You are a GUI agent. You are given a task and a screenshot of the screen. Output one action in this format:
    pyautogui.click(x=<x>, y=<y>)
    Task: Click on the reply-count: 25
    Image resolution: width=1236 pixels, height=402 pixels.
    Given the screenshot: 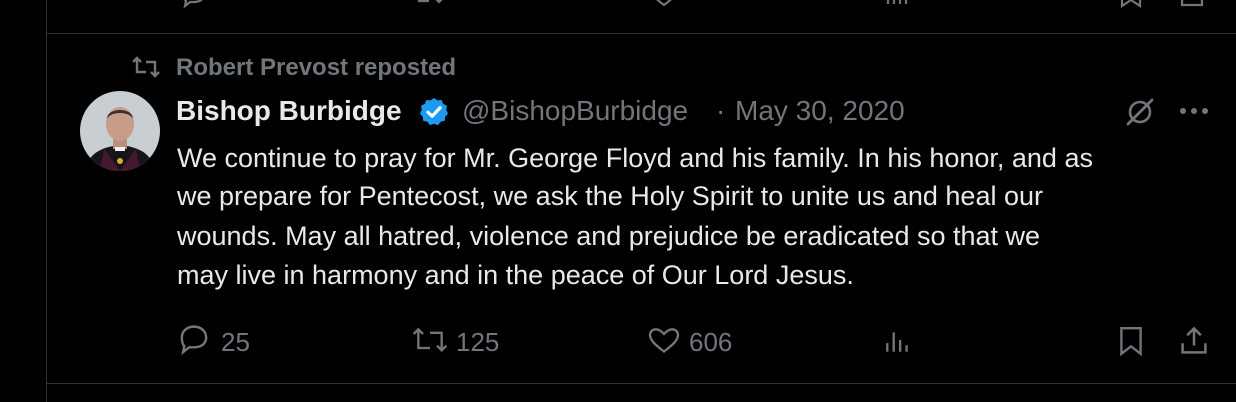 What is the action you would take?
    pyautogui.click(x=235, y=342)
    